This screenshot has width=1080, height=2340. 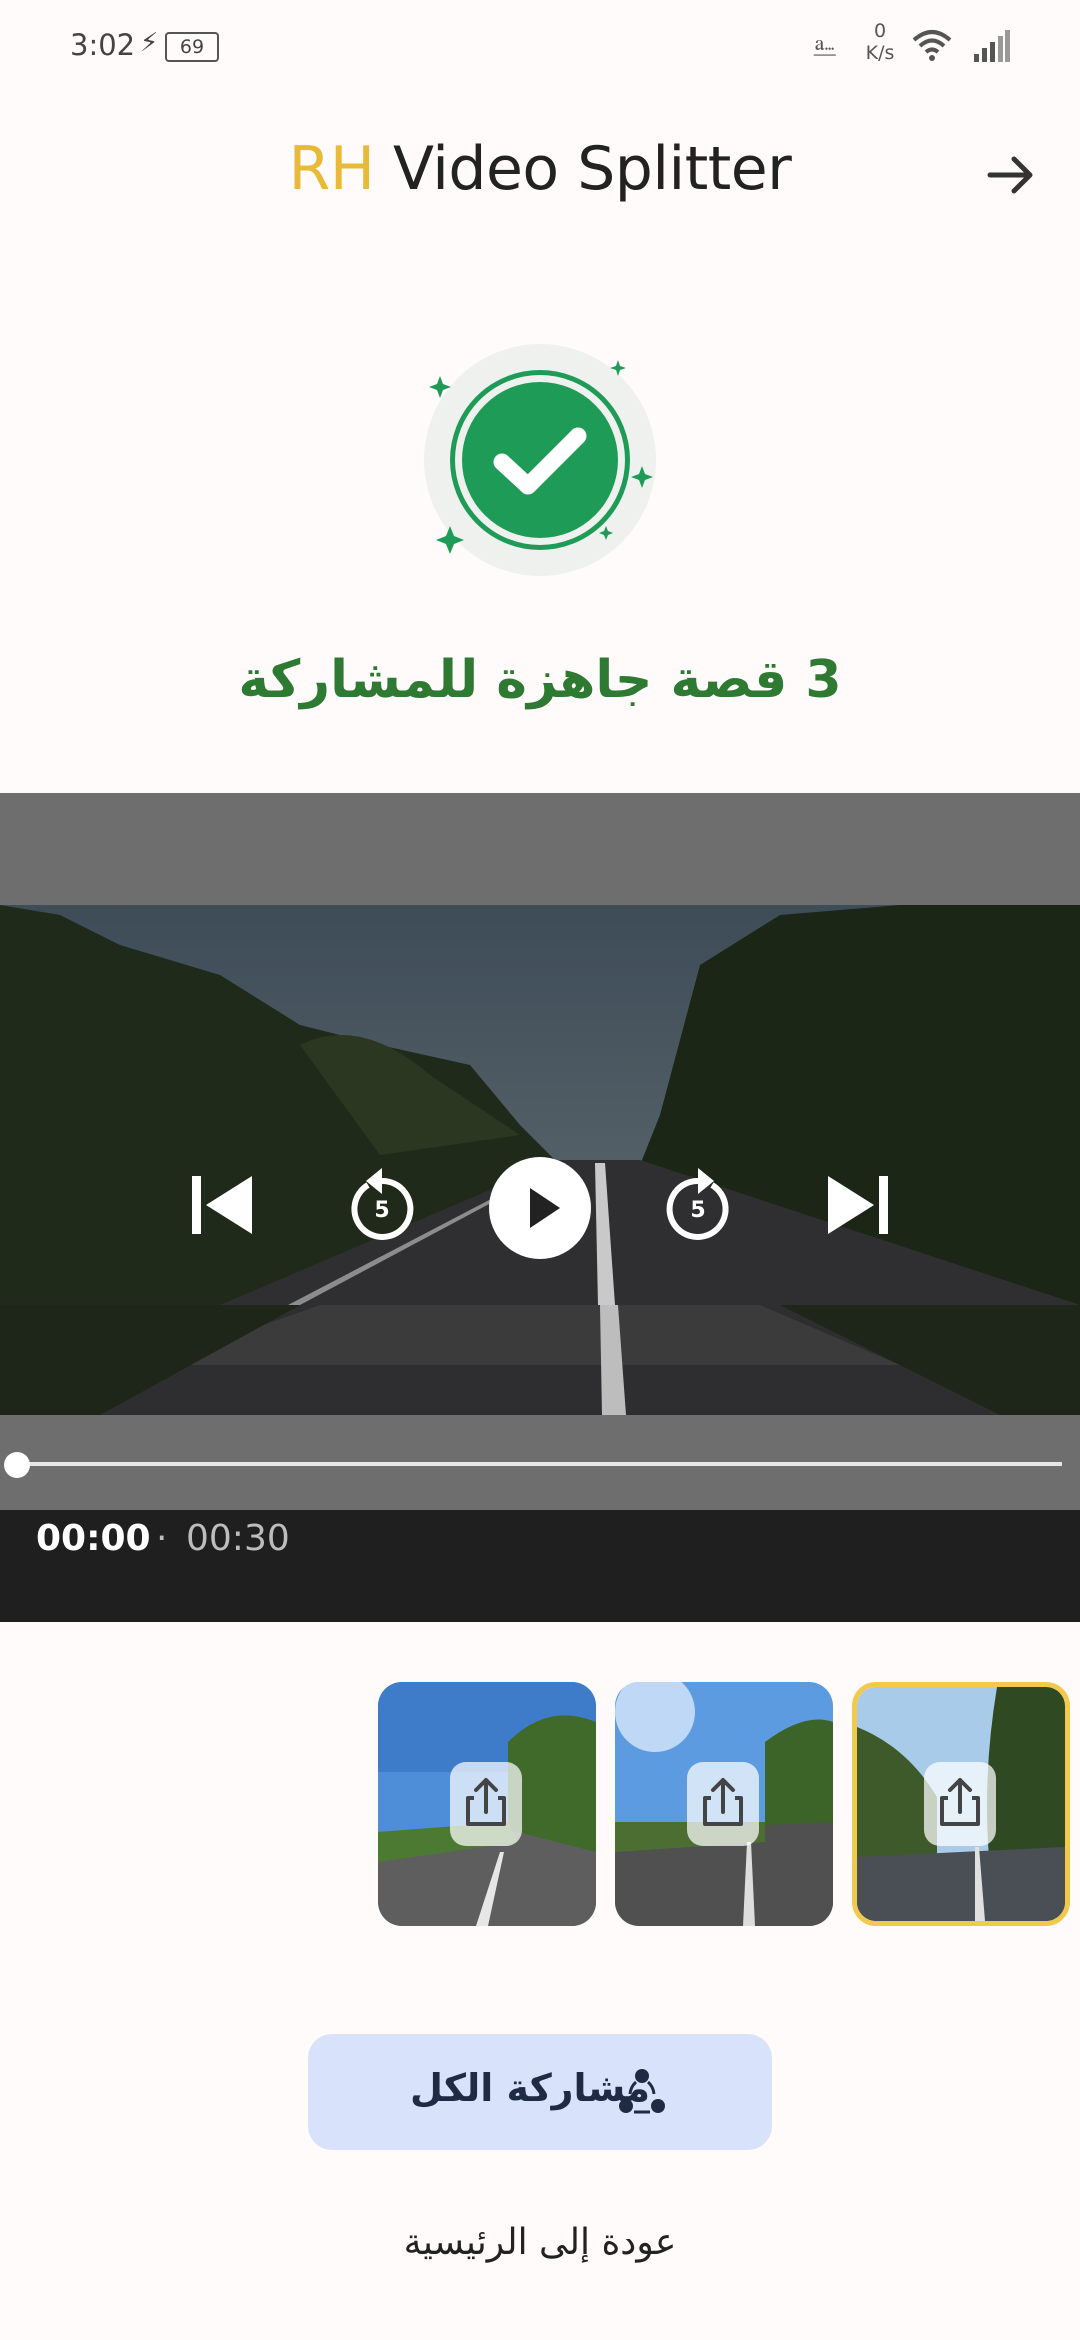 I want to click on duration: 00:30, so click(x=238, y=1538).